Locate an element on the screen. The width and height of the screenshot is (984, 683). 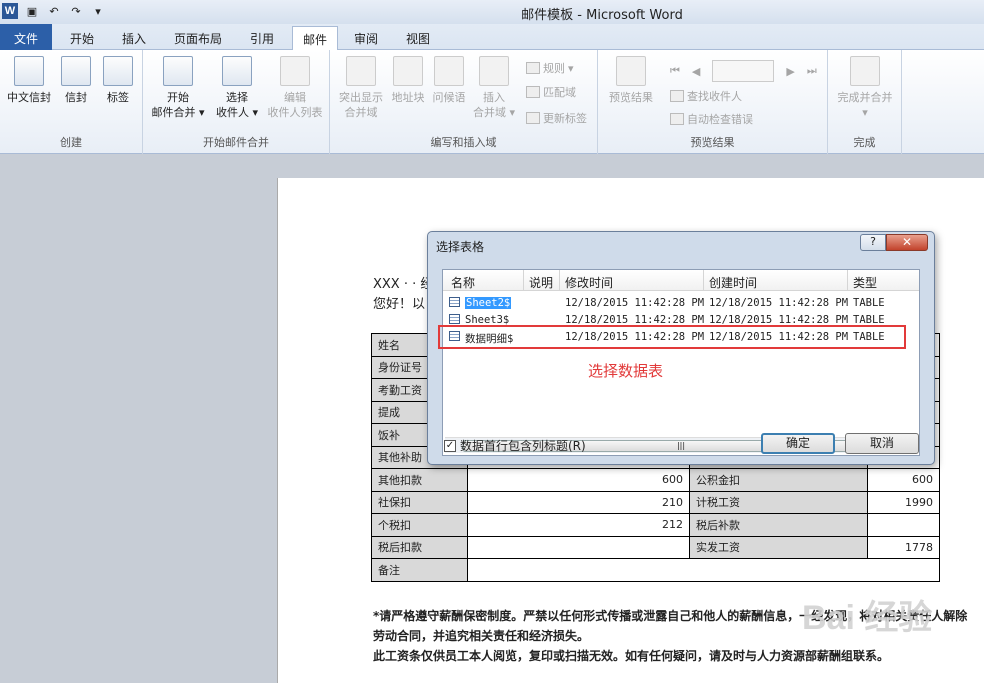
first-record-icon: ⏮ is located at coordinates (675, 71).